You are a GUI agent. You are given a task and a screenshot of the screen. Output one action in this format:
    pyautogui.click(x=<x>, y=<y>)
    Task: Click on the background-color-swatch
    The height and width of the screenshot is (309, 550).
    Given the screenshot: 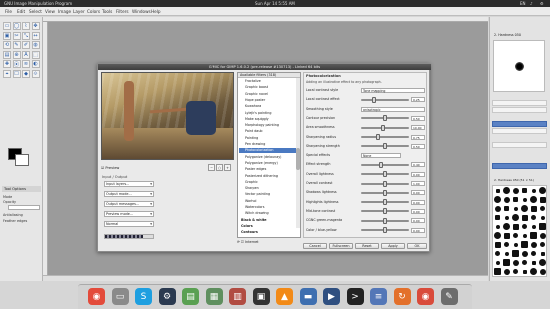 What is the action you would take?
    pyautogui.click(x=22, y=160)
    